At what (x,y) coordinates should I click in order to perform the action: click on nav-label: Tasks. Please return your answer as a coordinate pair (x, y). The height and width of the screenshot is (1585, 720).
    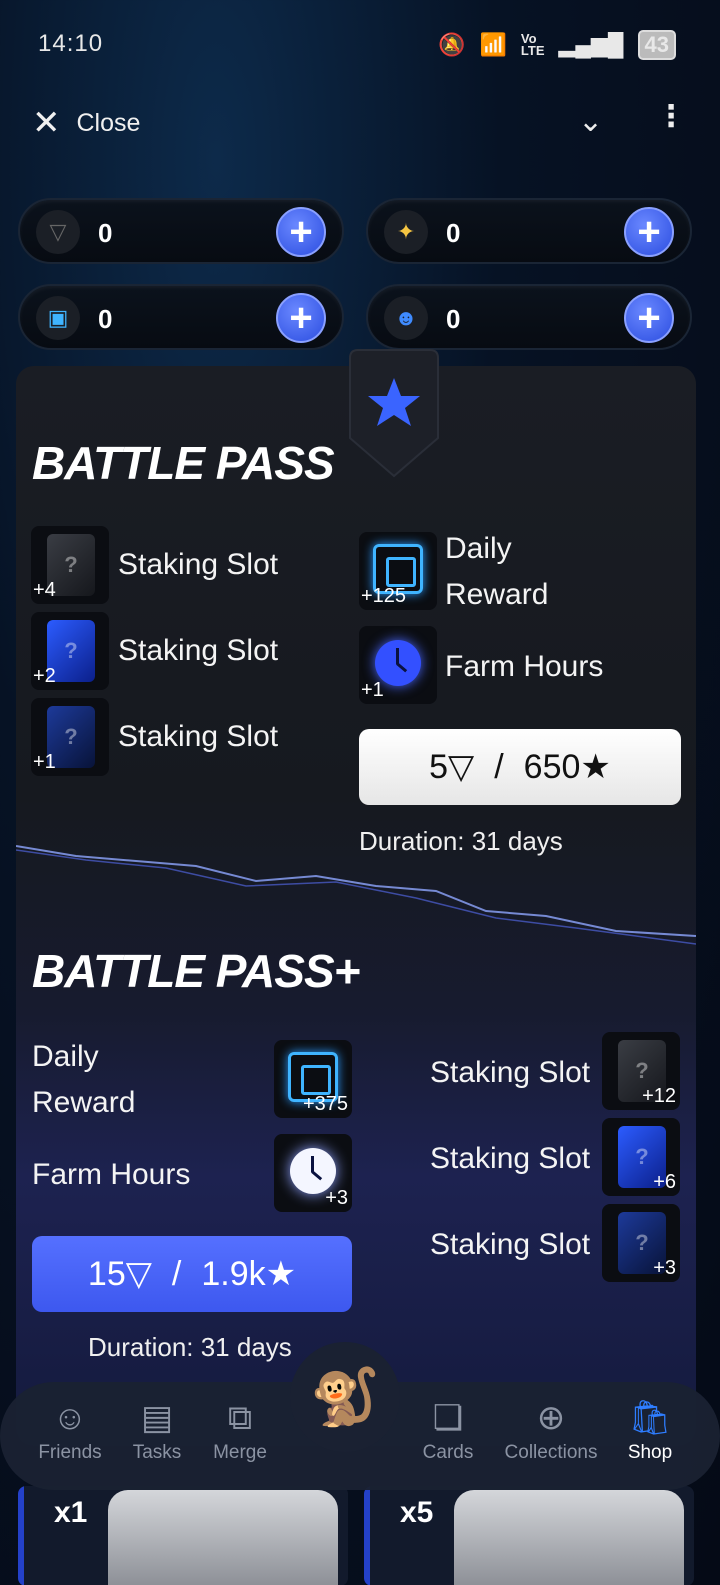
    Looking at the image, I should click on (157, 1452).